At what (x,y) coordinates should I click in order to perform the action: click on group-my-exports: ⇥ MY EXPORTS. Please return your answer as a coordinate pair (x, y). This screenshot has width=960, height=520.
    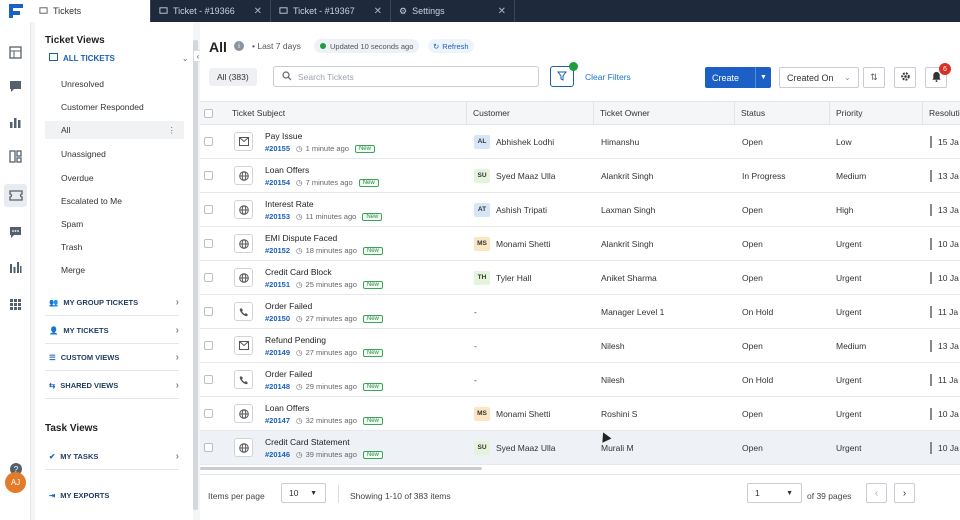
    Looking at the image, I should click on (112, 495).